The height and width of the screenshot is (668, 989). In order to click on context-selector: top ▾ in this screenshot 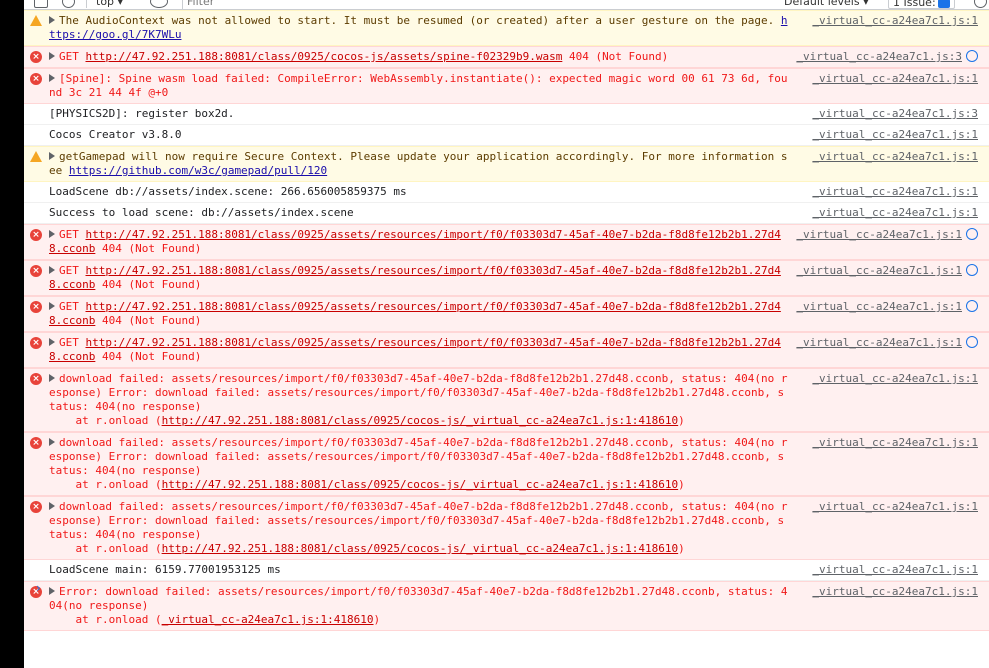, I will do `click(109, 4)`.